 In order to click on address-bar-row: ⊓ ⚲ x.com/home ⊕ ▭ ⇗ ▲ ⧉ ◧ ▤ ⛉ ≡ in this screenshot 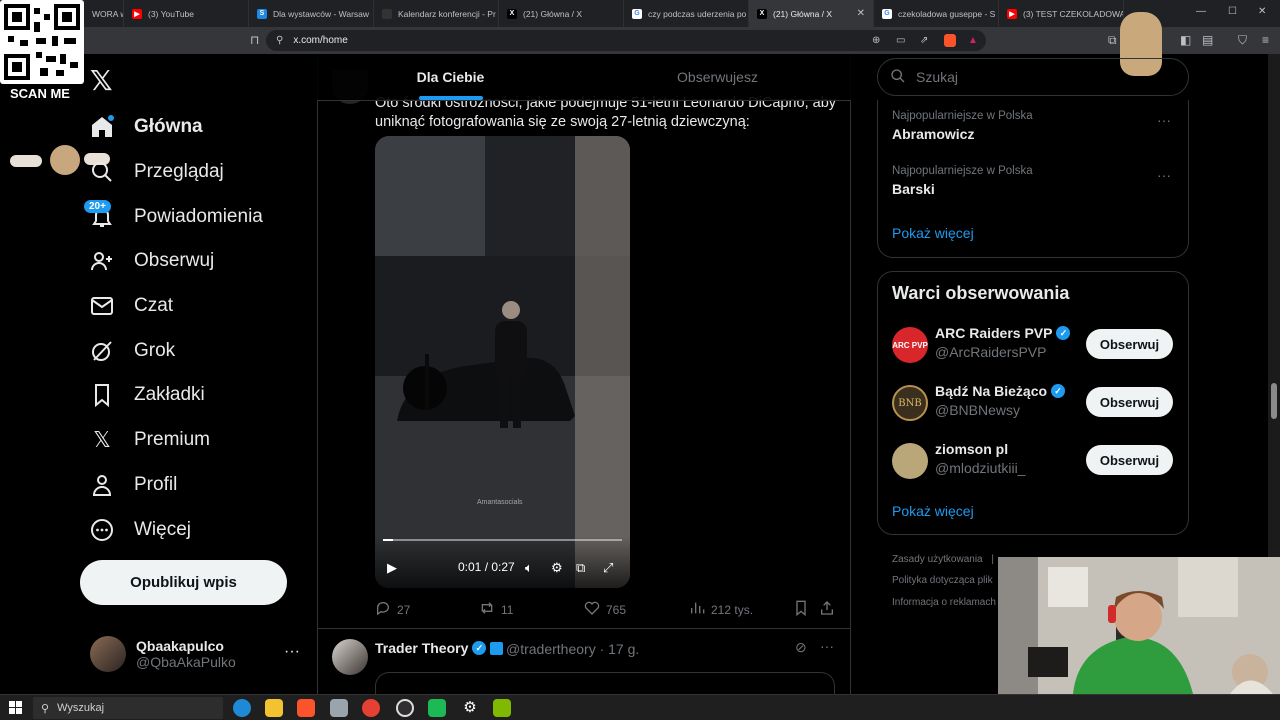, I will do `click(640, 40)`.